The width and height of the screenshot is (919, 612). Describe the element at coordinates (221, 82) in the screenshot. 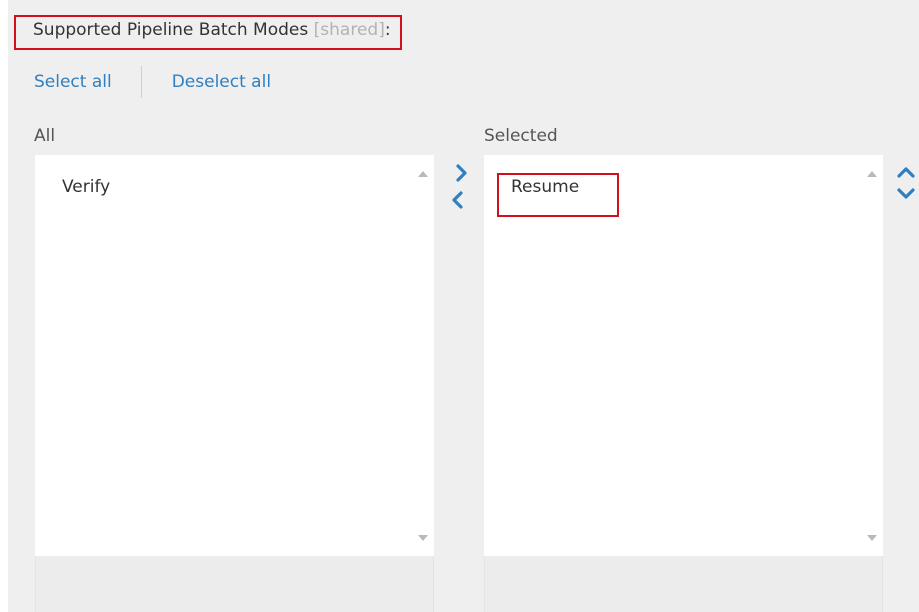

I see `deselect-all-link: Deselect all` at that location.